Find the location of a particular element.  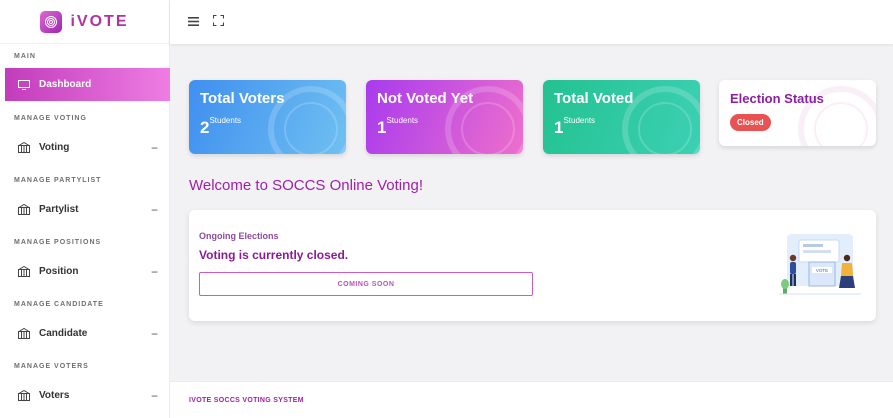

sidebar-item-label: Candidate is located at coordinates (63, 333).